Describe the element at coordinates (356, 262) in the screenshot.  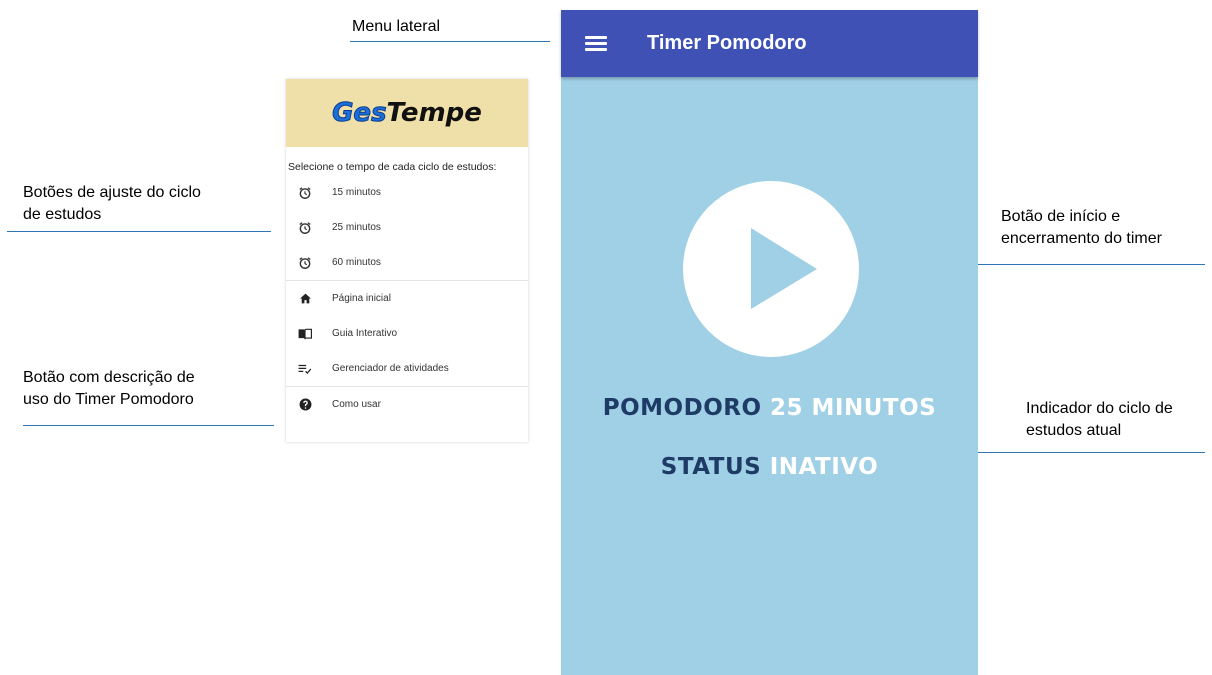
I see `cycle-label: 60 minutos` at that location.